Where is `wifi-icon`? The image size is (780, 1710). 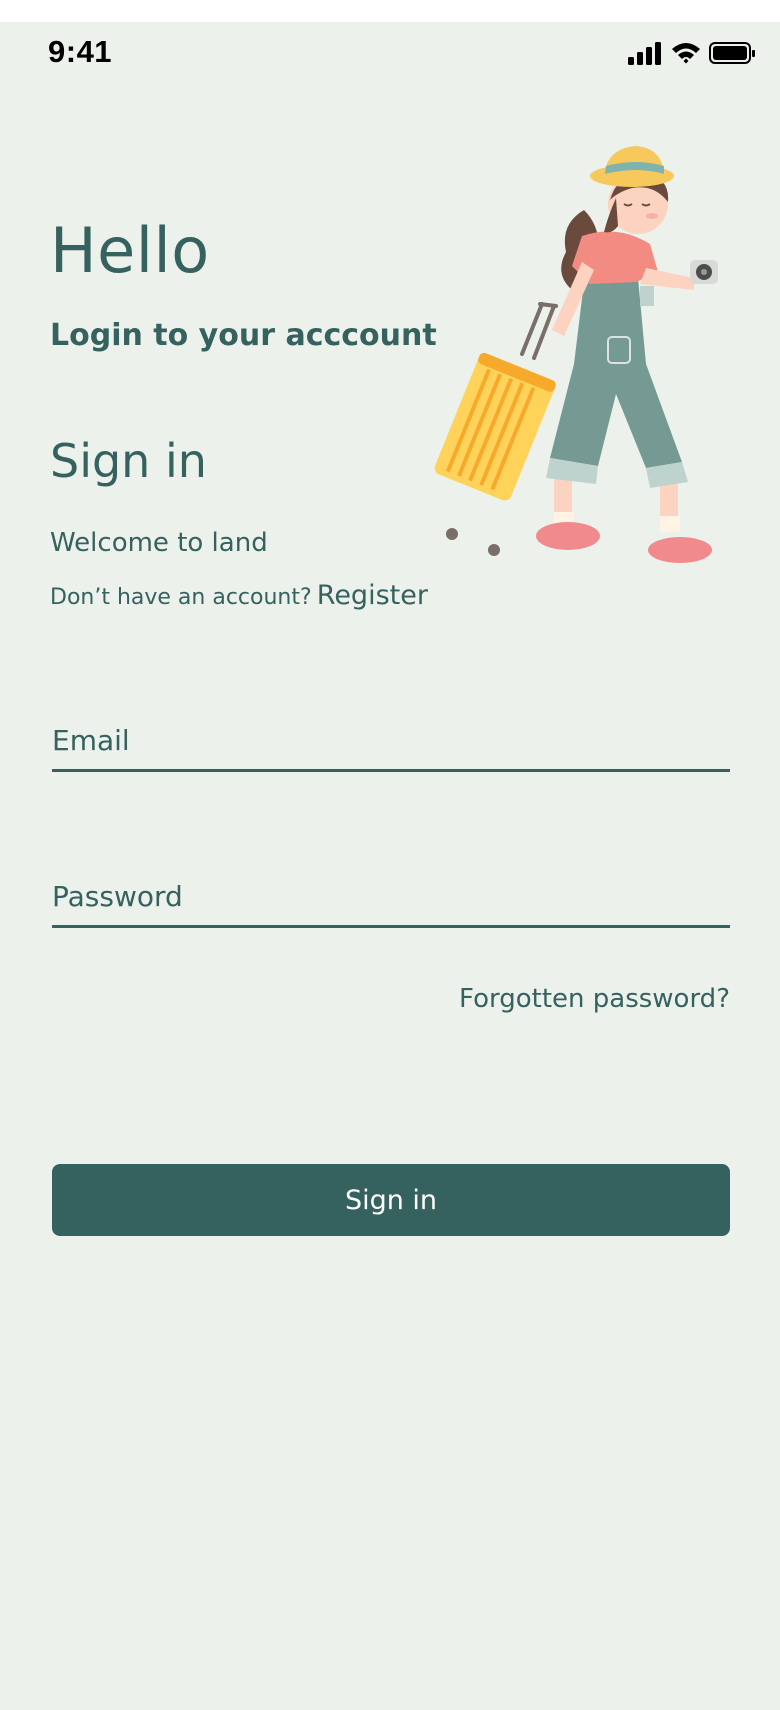 wifi-icon is located at coordinates (686, 53).